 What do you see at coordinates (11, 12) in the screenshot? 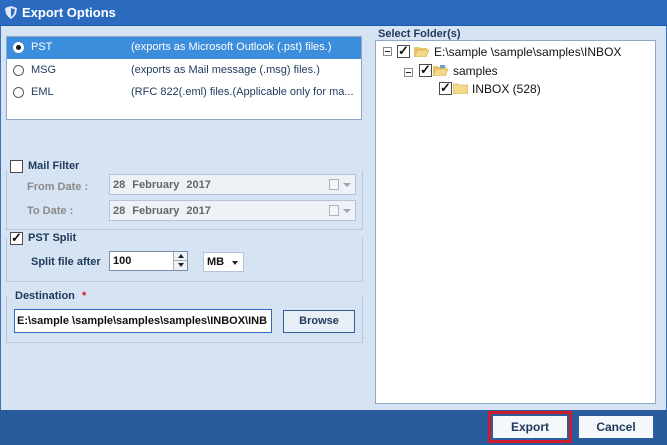
I see `app-shield-icon` at bounding box center [11, 12].